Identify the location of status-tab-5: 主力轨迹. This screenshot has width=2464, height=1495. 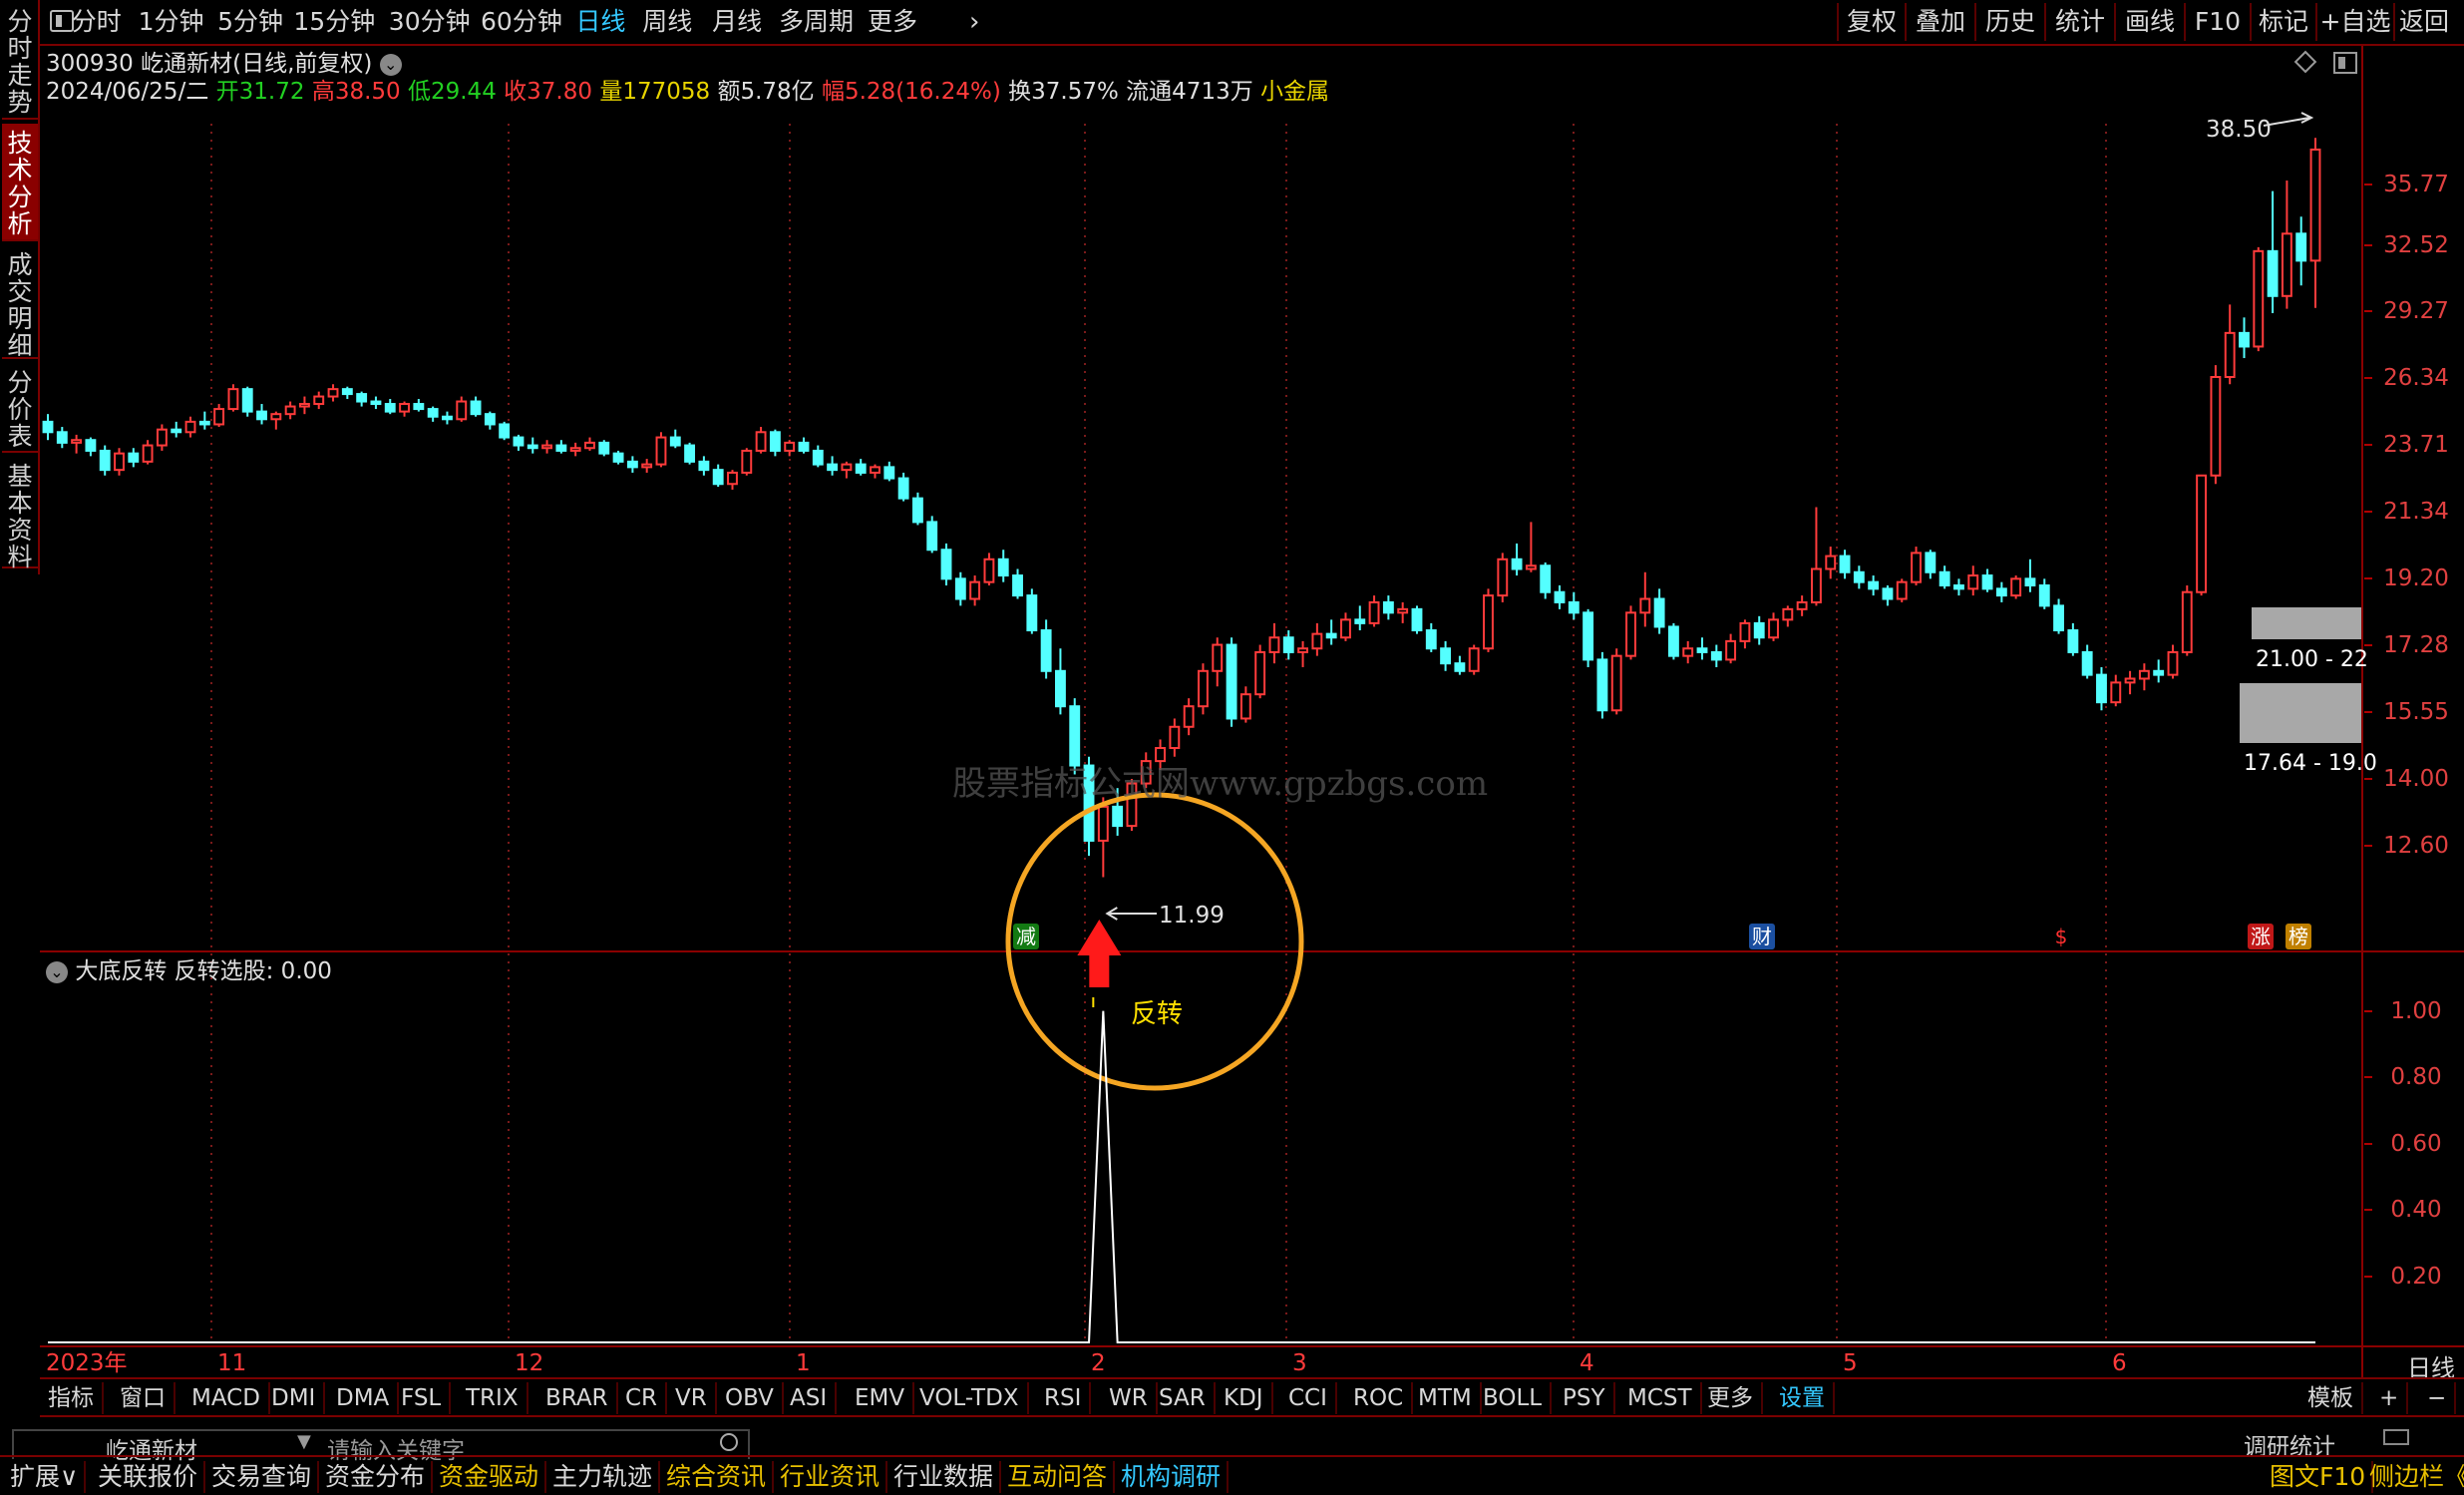
(604, 1477).